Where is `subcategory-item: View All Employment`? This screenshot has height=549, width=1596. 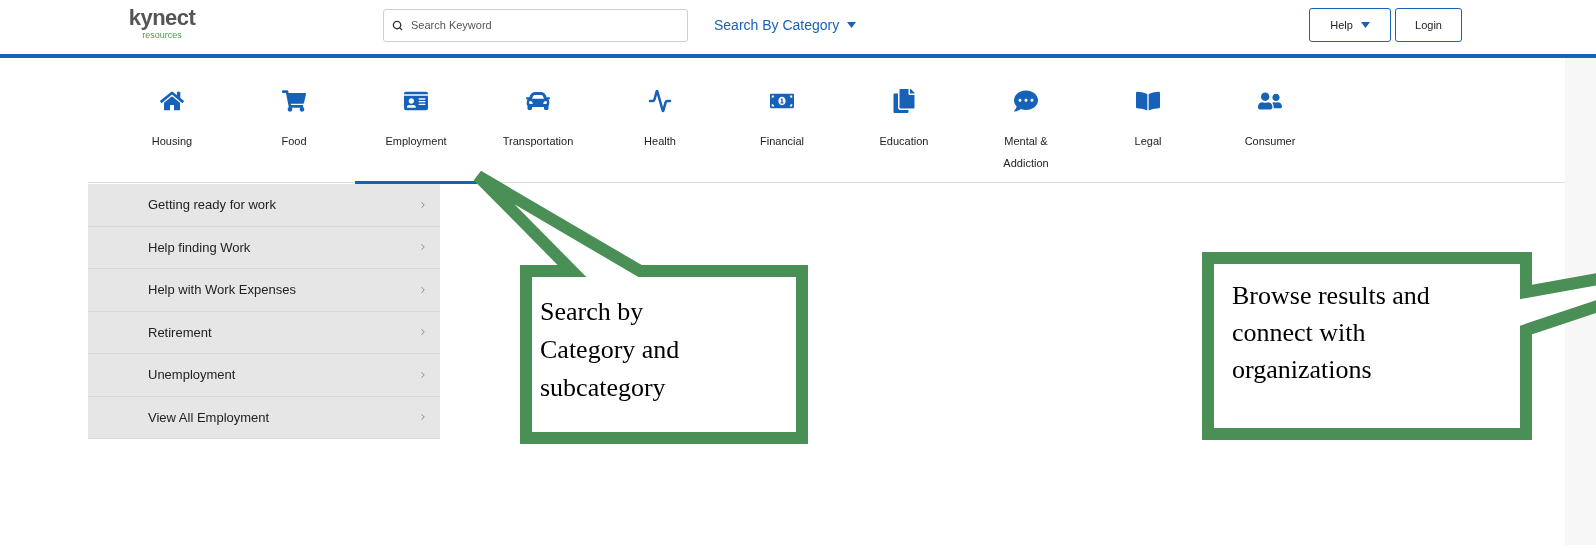 subcategory-item: View All Employment is located at coordinates (264, 417).